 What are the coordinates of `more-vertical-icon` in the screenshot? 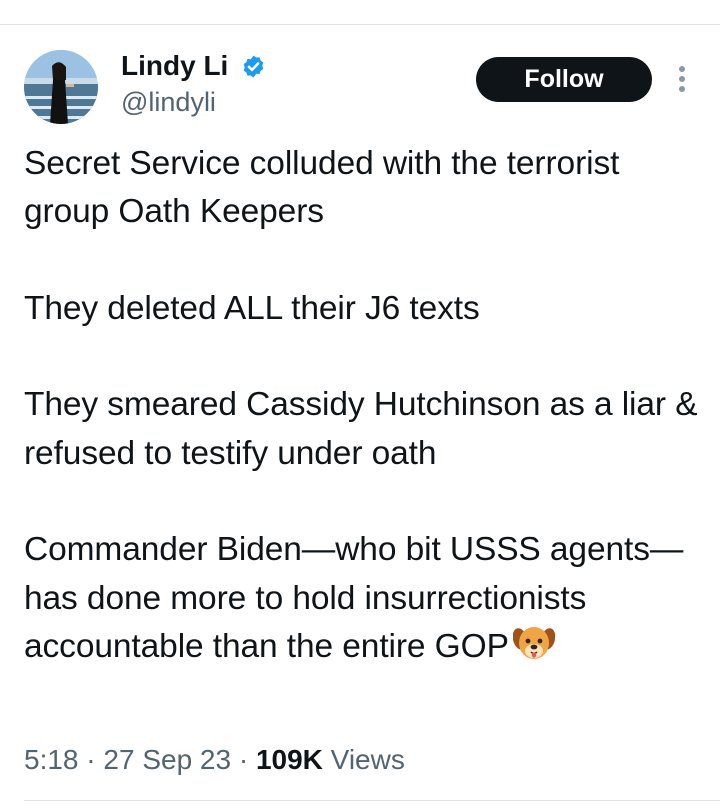 It's located at (682, 79).